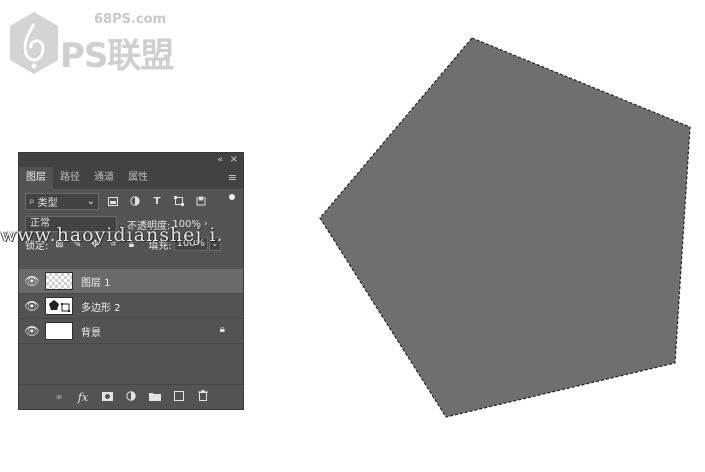 This screenshot has width=705, height=472. Describe the element at coordinates (138, 178) in the screenshot. I see `tab-properties: 属性` at that location.